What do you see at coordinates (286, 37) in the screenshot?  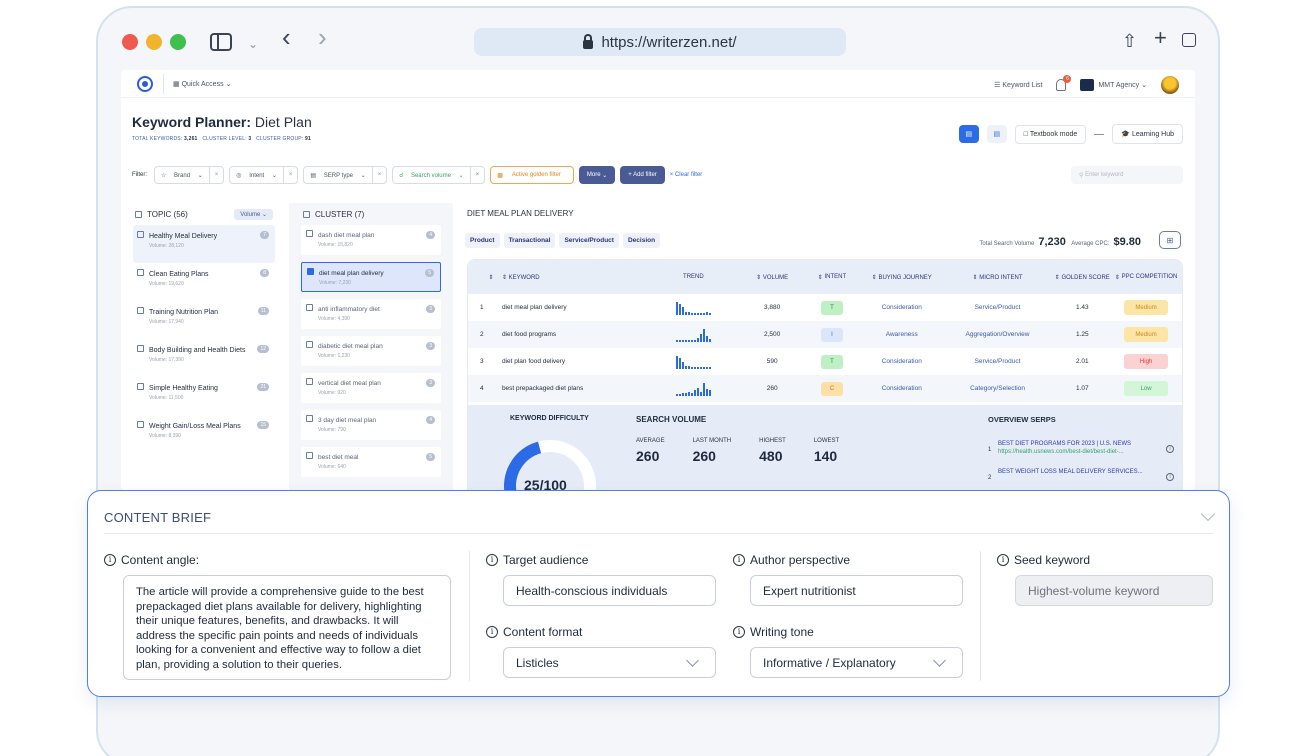 I see `back-arrow-icon: ‹` at bounding box center [286, 37].